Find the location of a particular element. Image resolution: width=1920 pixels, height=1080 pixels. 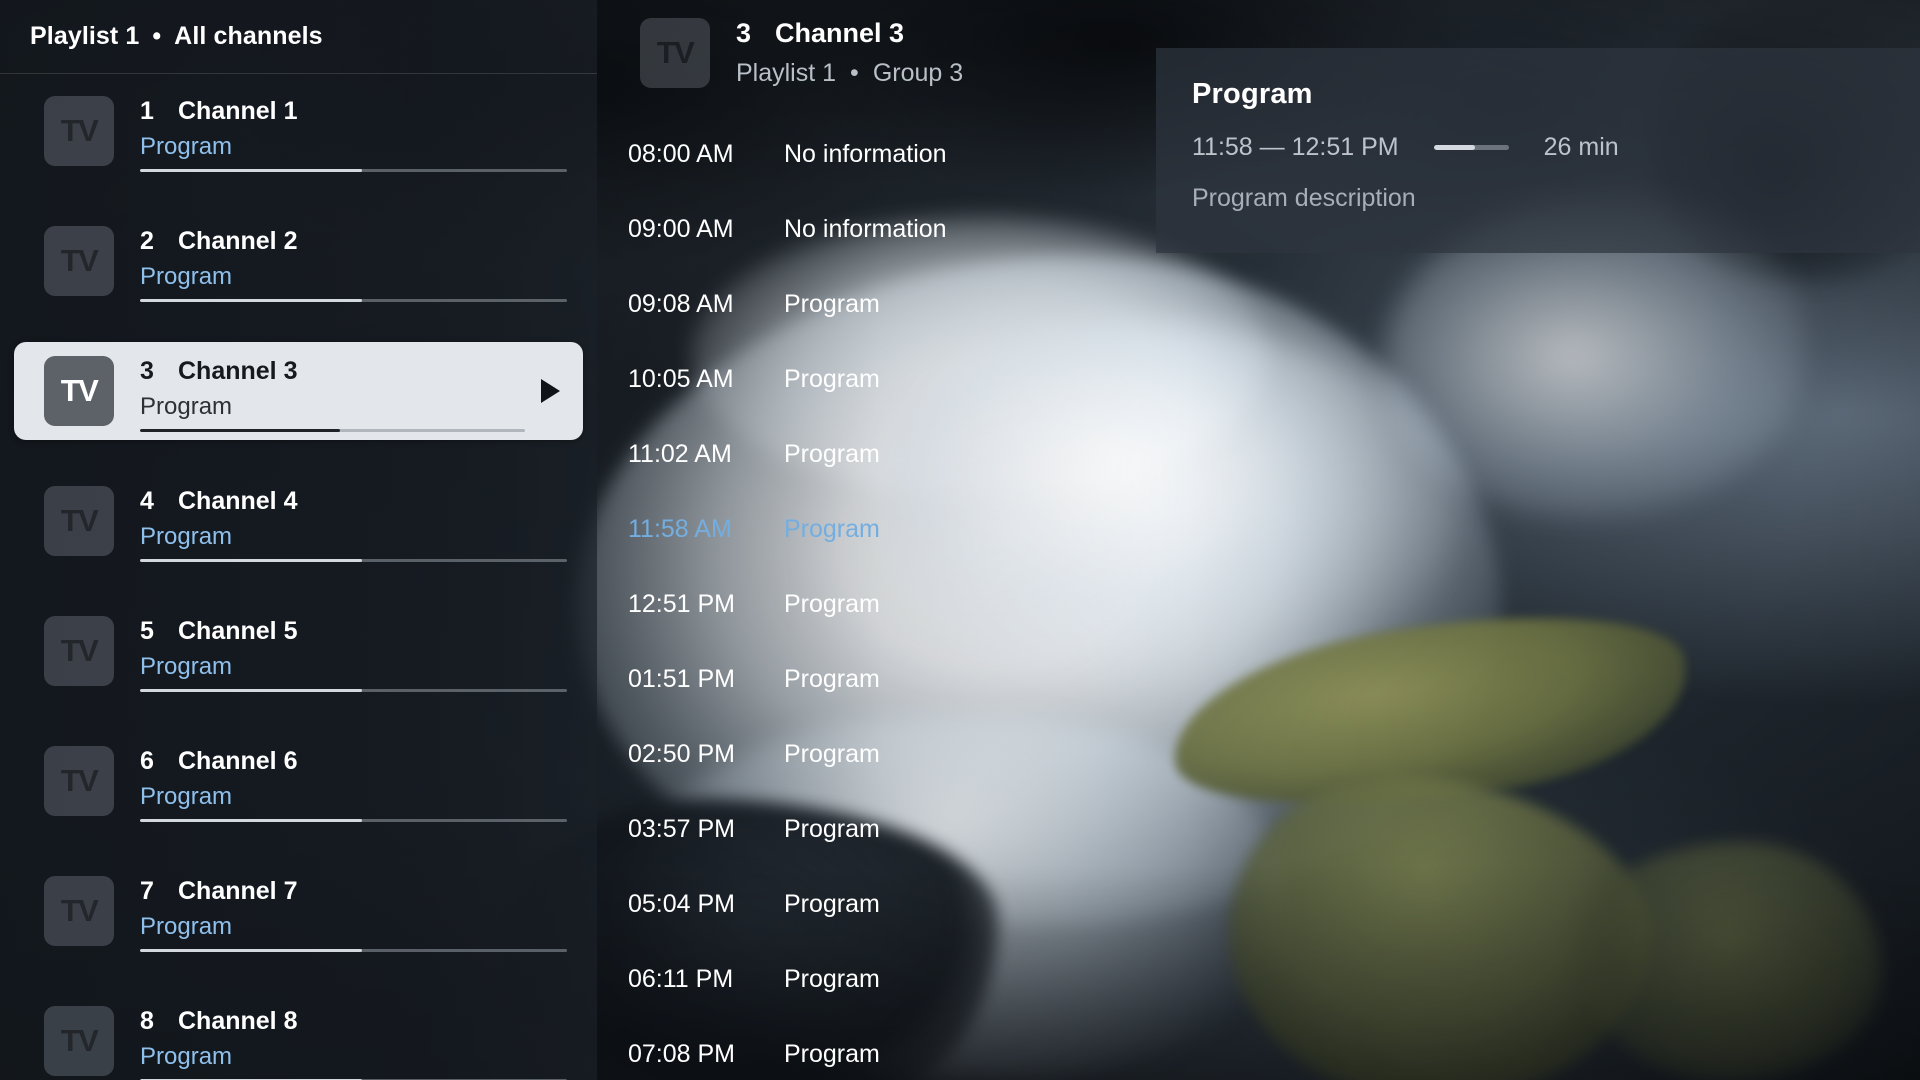

schedule-row: 12:51 PM Program is located at coordinates (908, 627).